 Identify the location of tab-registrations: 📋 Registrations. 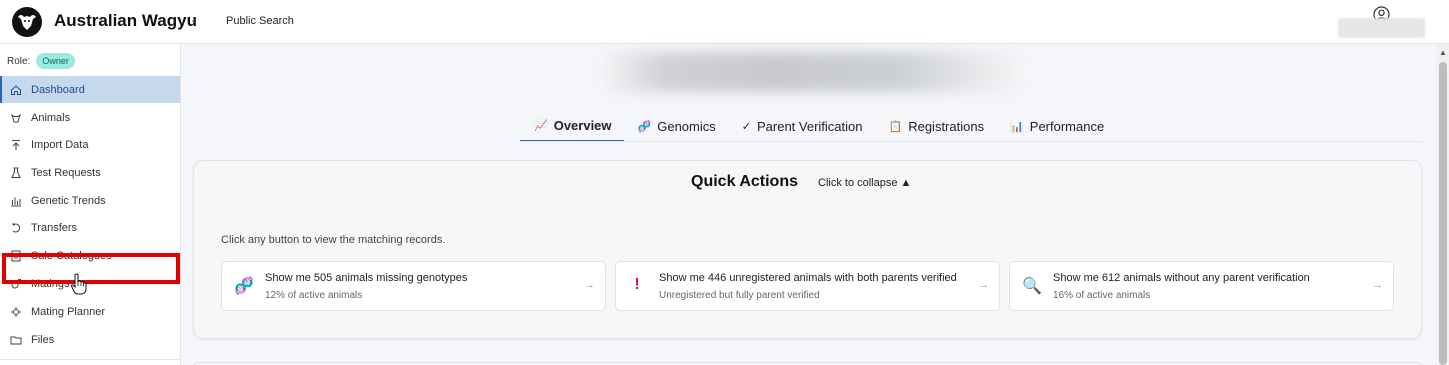
(936, 126).